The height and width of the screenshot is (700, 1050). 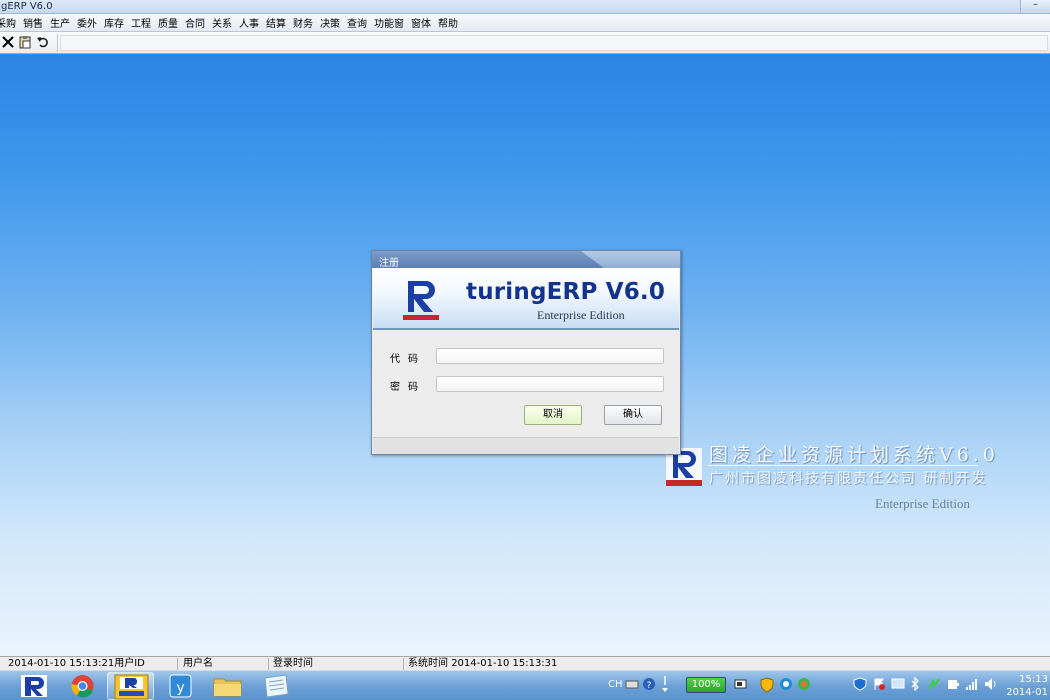 What do you see at coordinates (767, 686) in the screenshot?
I see `shield-icon` at bounding box center [767, 686].